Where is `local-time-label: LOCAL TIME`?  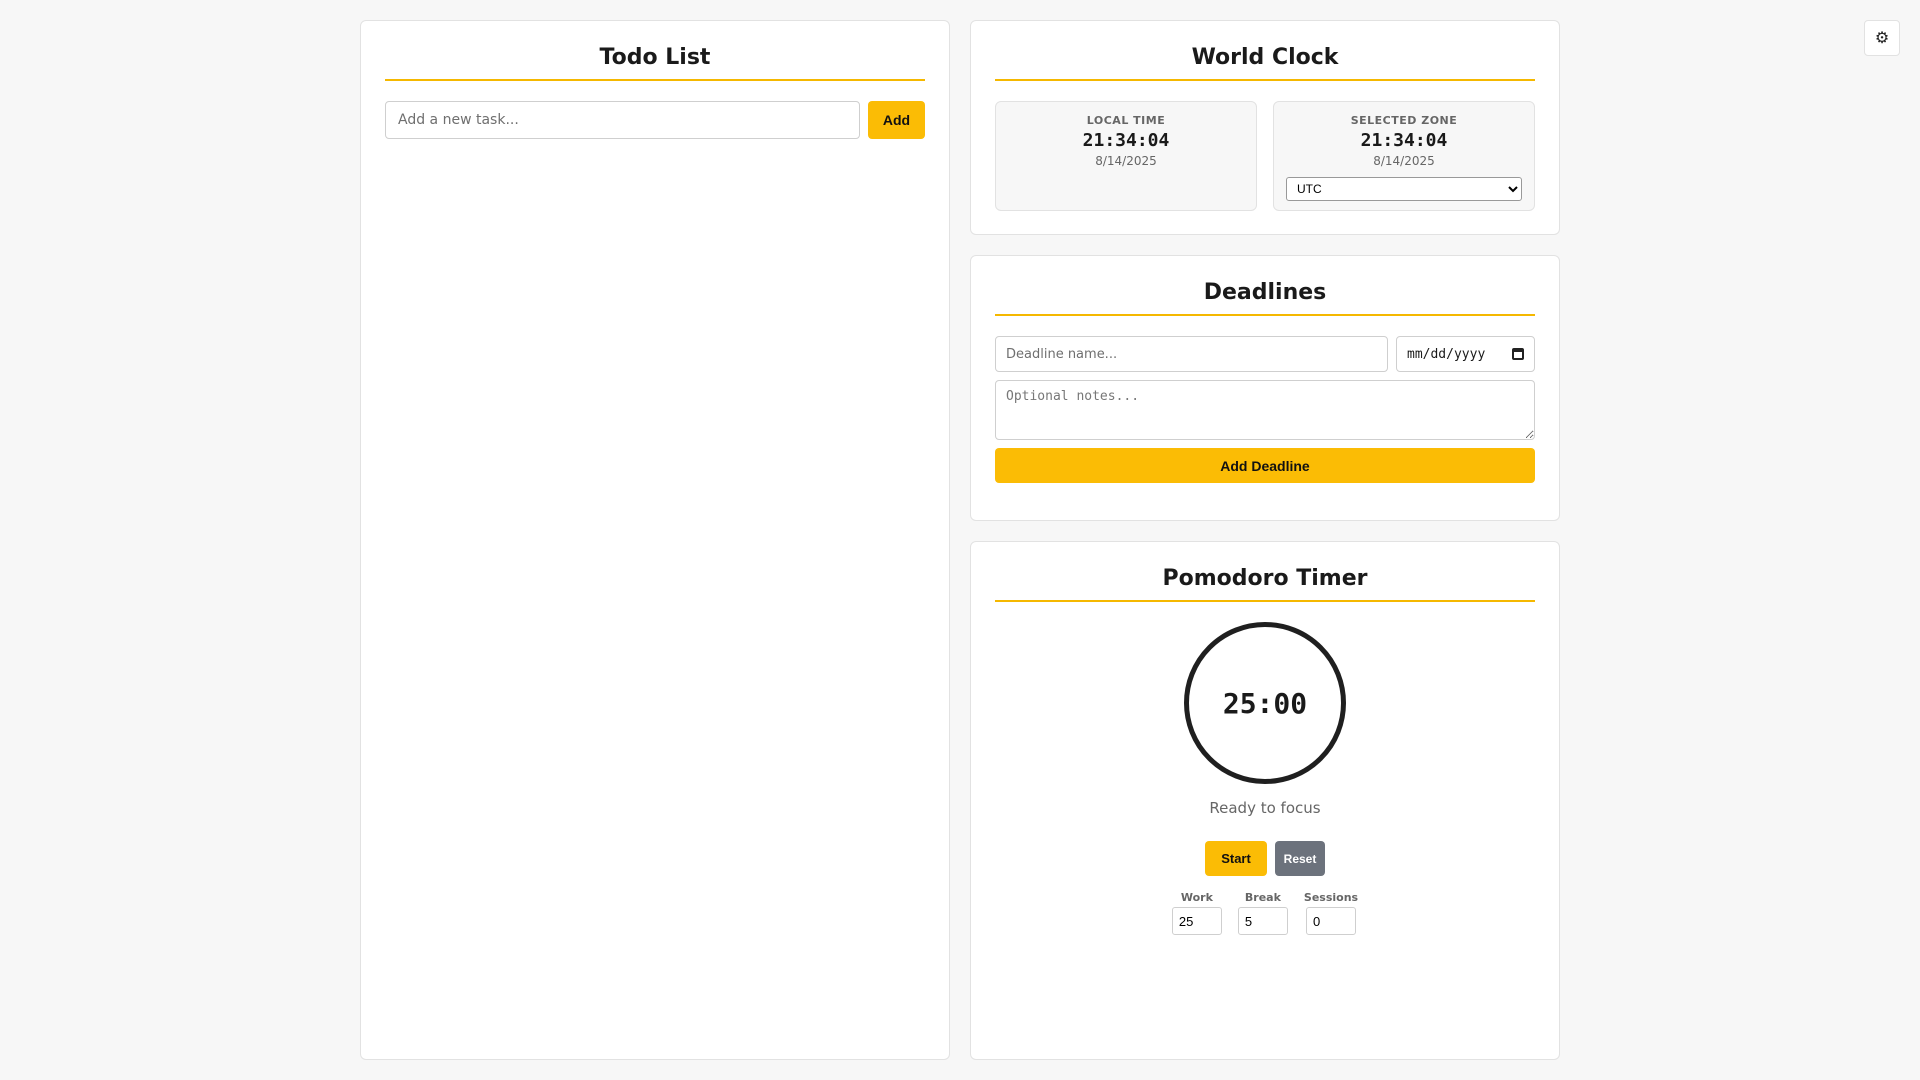
local-time-label: LOCAL TIME is located at coordinates (1126, 120).